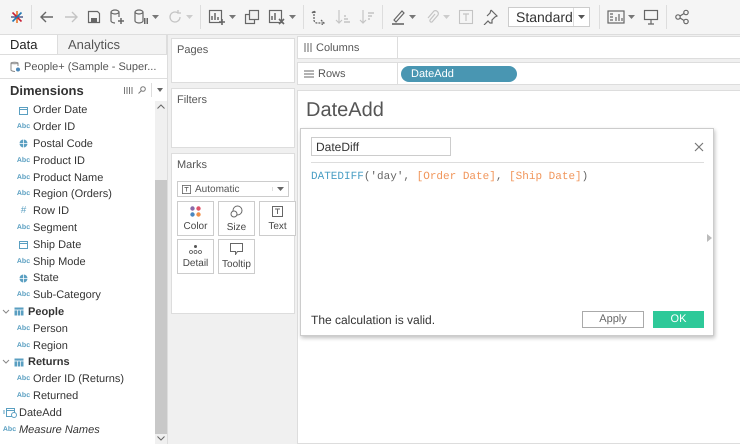 This screenshot has height=444, width=740. What do you see at coordinates (616, 17) in the screenshot?
I see `cards-icon` at bounding box center [616, 17].